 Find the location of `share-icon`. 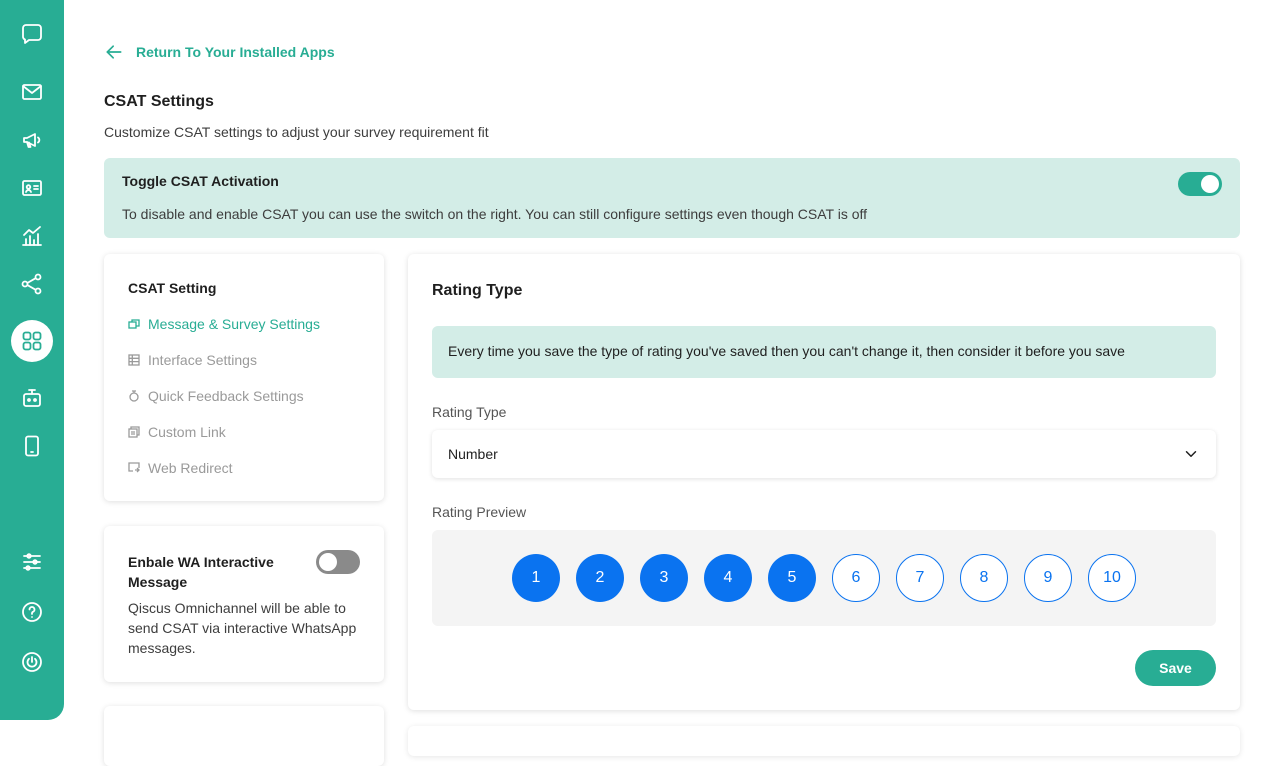

share-icon is located at coordinates (32, 284).